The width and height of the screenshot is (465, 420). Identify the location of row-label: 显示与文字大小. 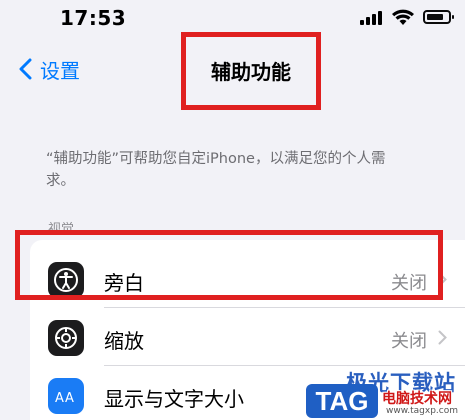
(174, 399).